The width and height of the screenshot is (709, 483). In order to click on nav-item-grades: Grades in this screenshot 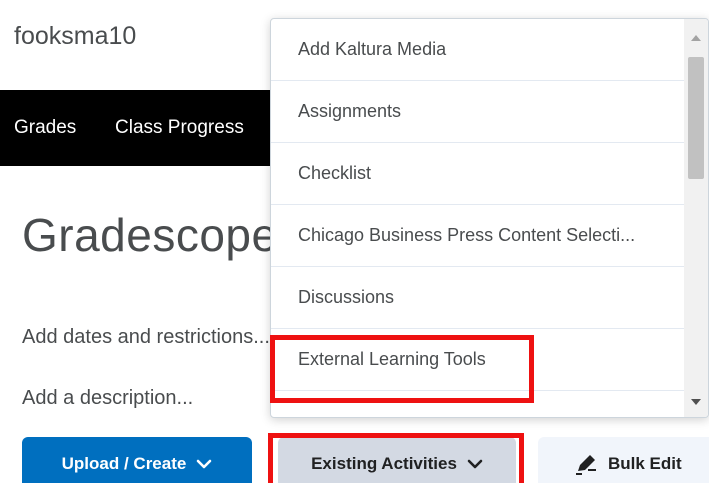, I will do `click(45, 128)`.